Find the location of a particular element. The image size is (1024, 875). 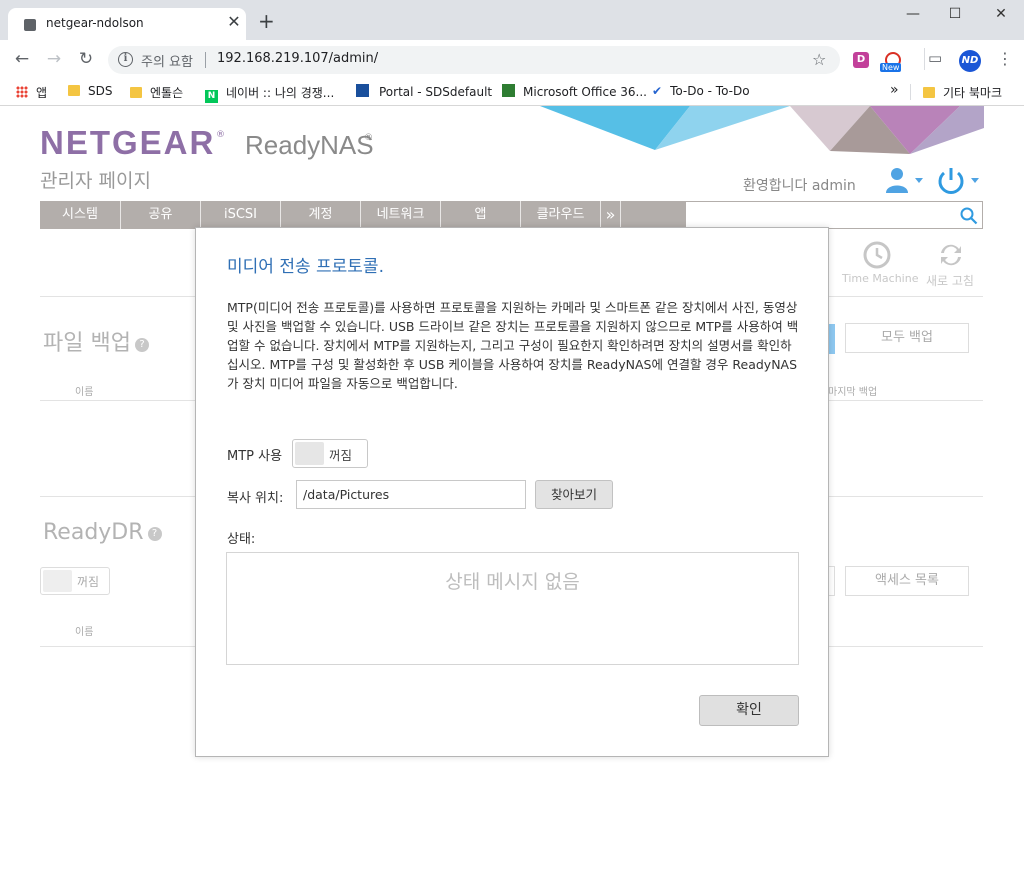

bookmark-star-icon: ☆ is located at coordinates (819, 59).